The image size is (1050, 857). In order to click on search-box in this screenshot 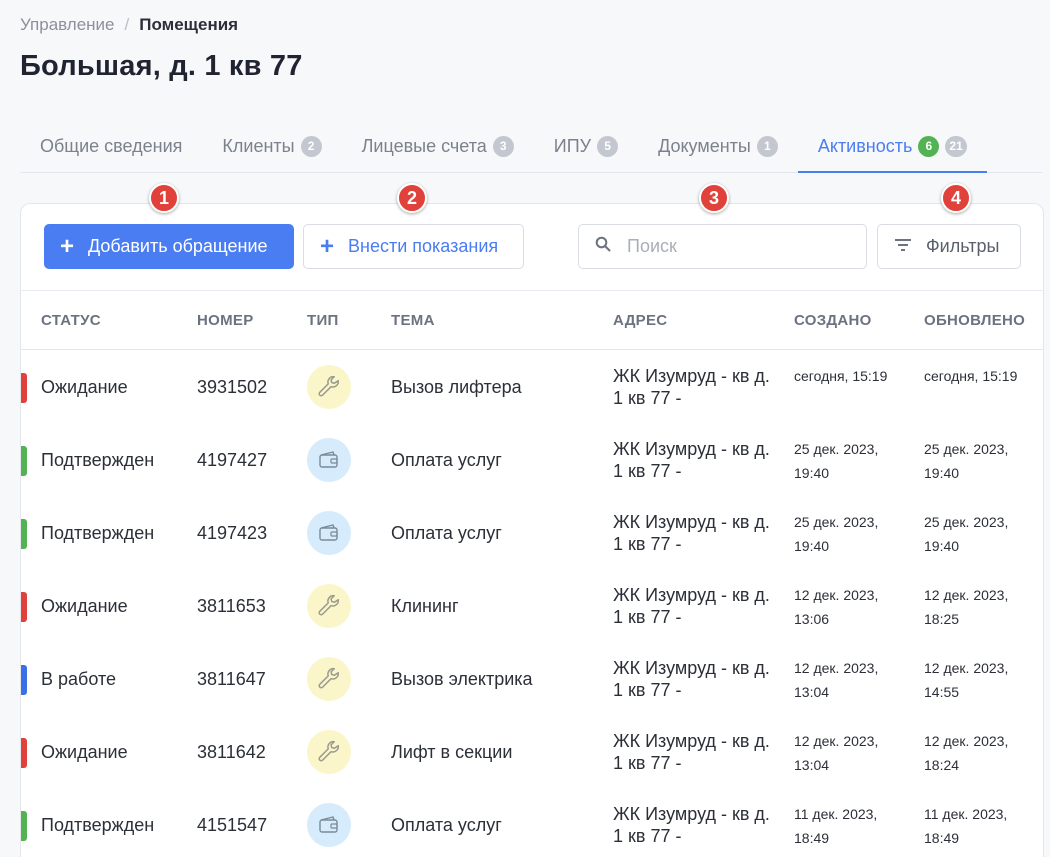, I will do `click(722, 246)`.